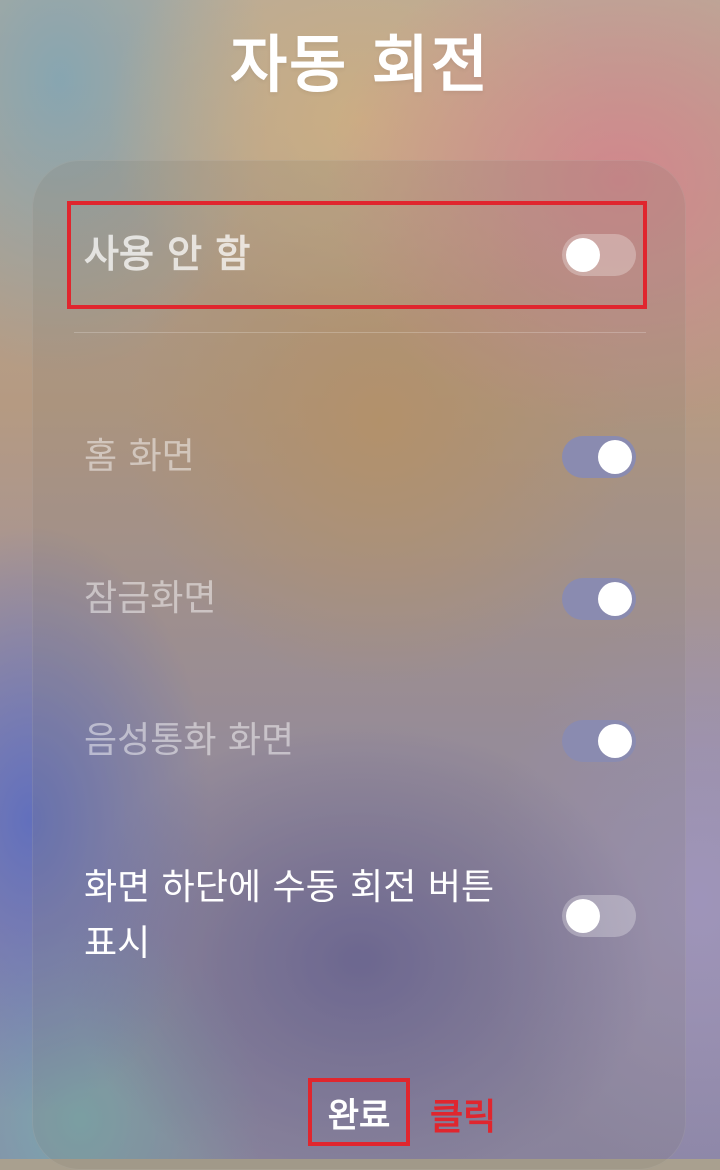  I want to click on setting-label-manual-rotate-button: 화면 하단에 수동 회전 버튼 표시, so click(289, 915).